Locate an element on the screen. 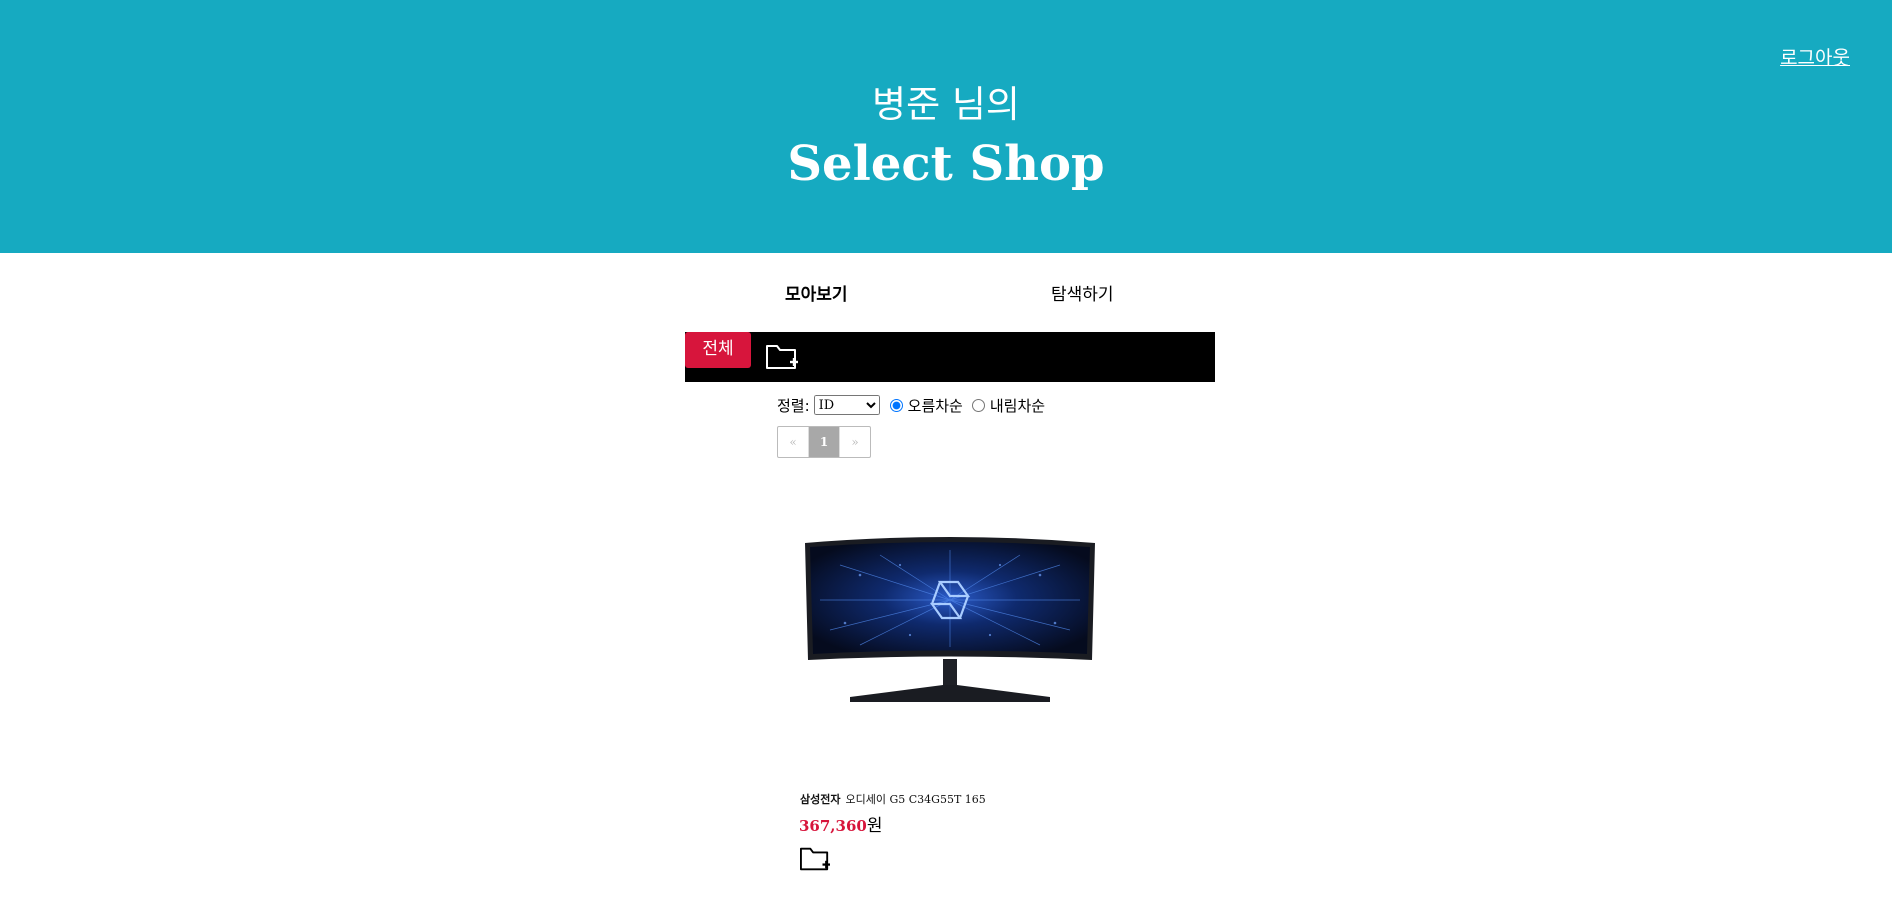 The image size is (1892, 905). descending-radio is located at coordinates (978, 405).